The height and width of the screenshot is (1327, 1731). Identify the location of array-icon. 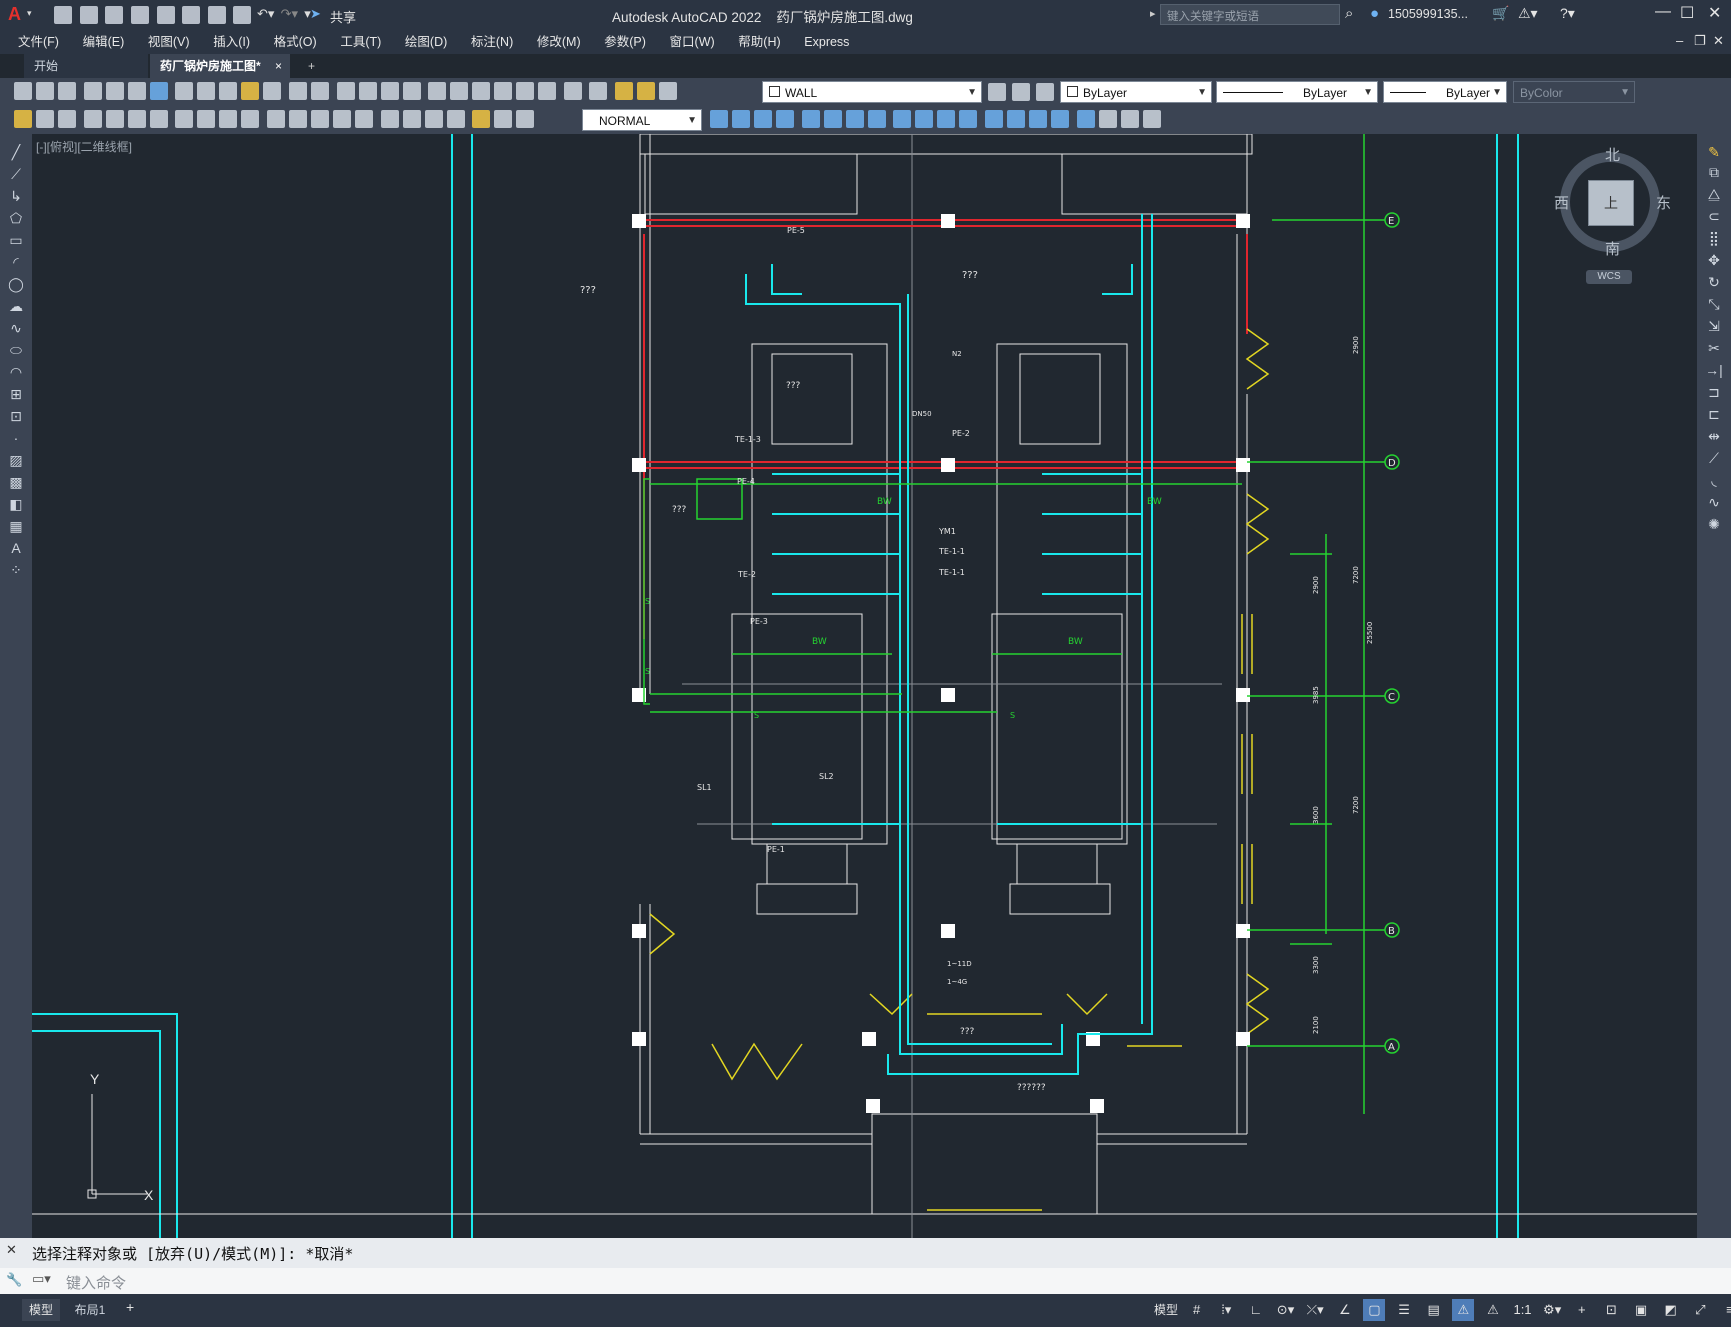
(810, 119).